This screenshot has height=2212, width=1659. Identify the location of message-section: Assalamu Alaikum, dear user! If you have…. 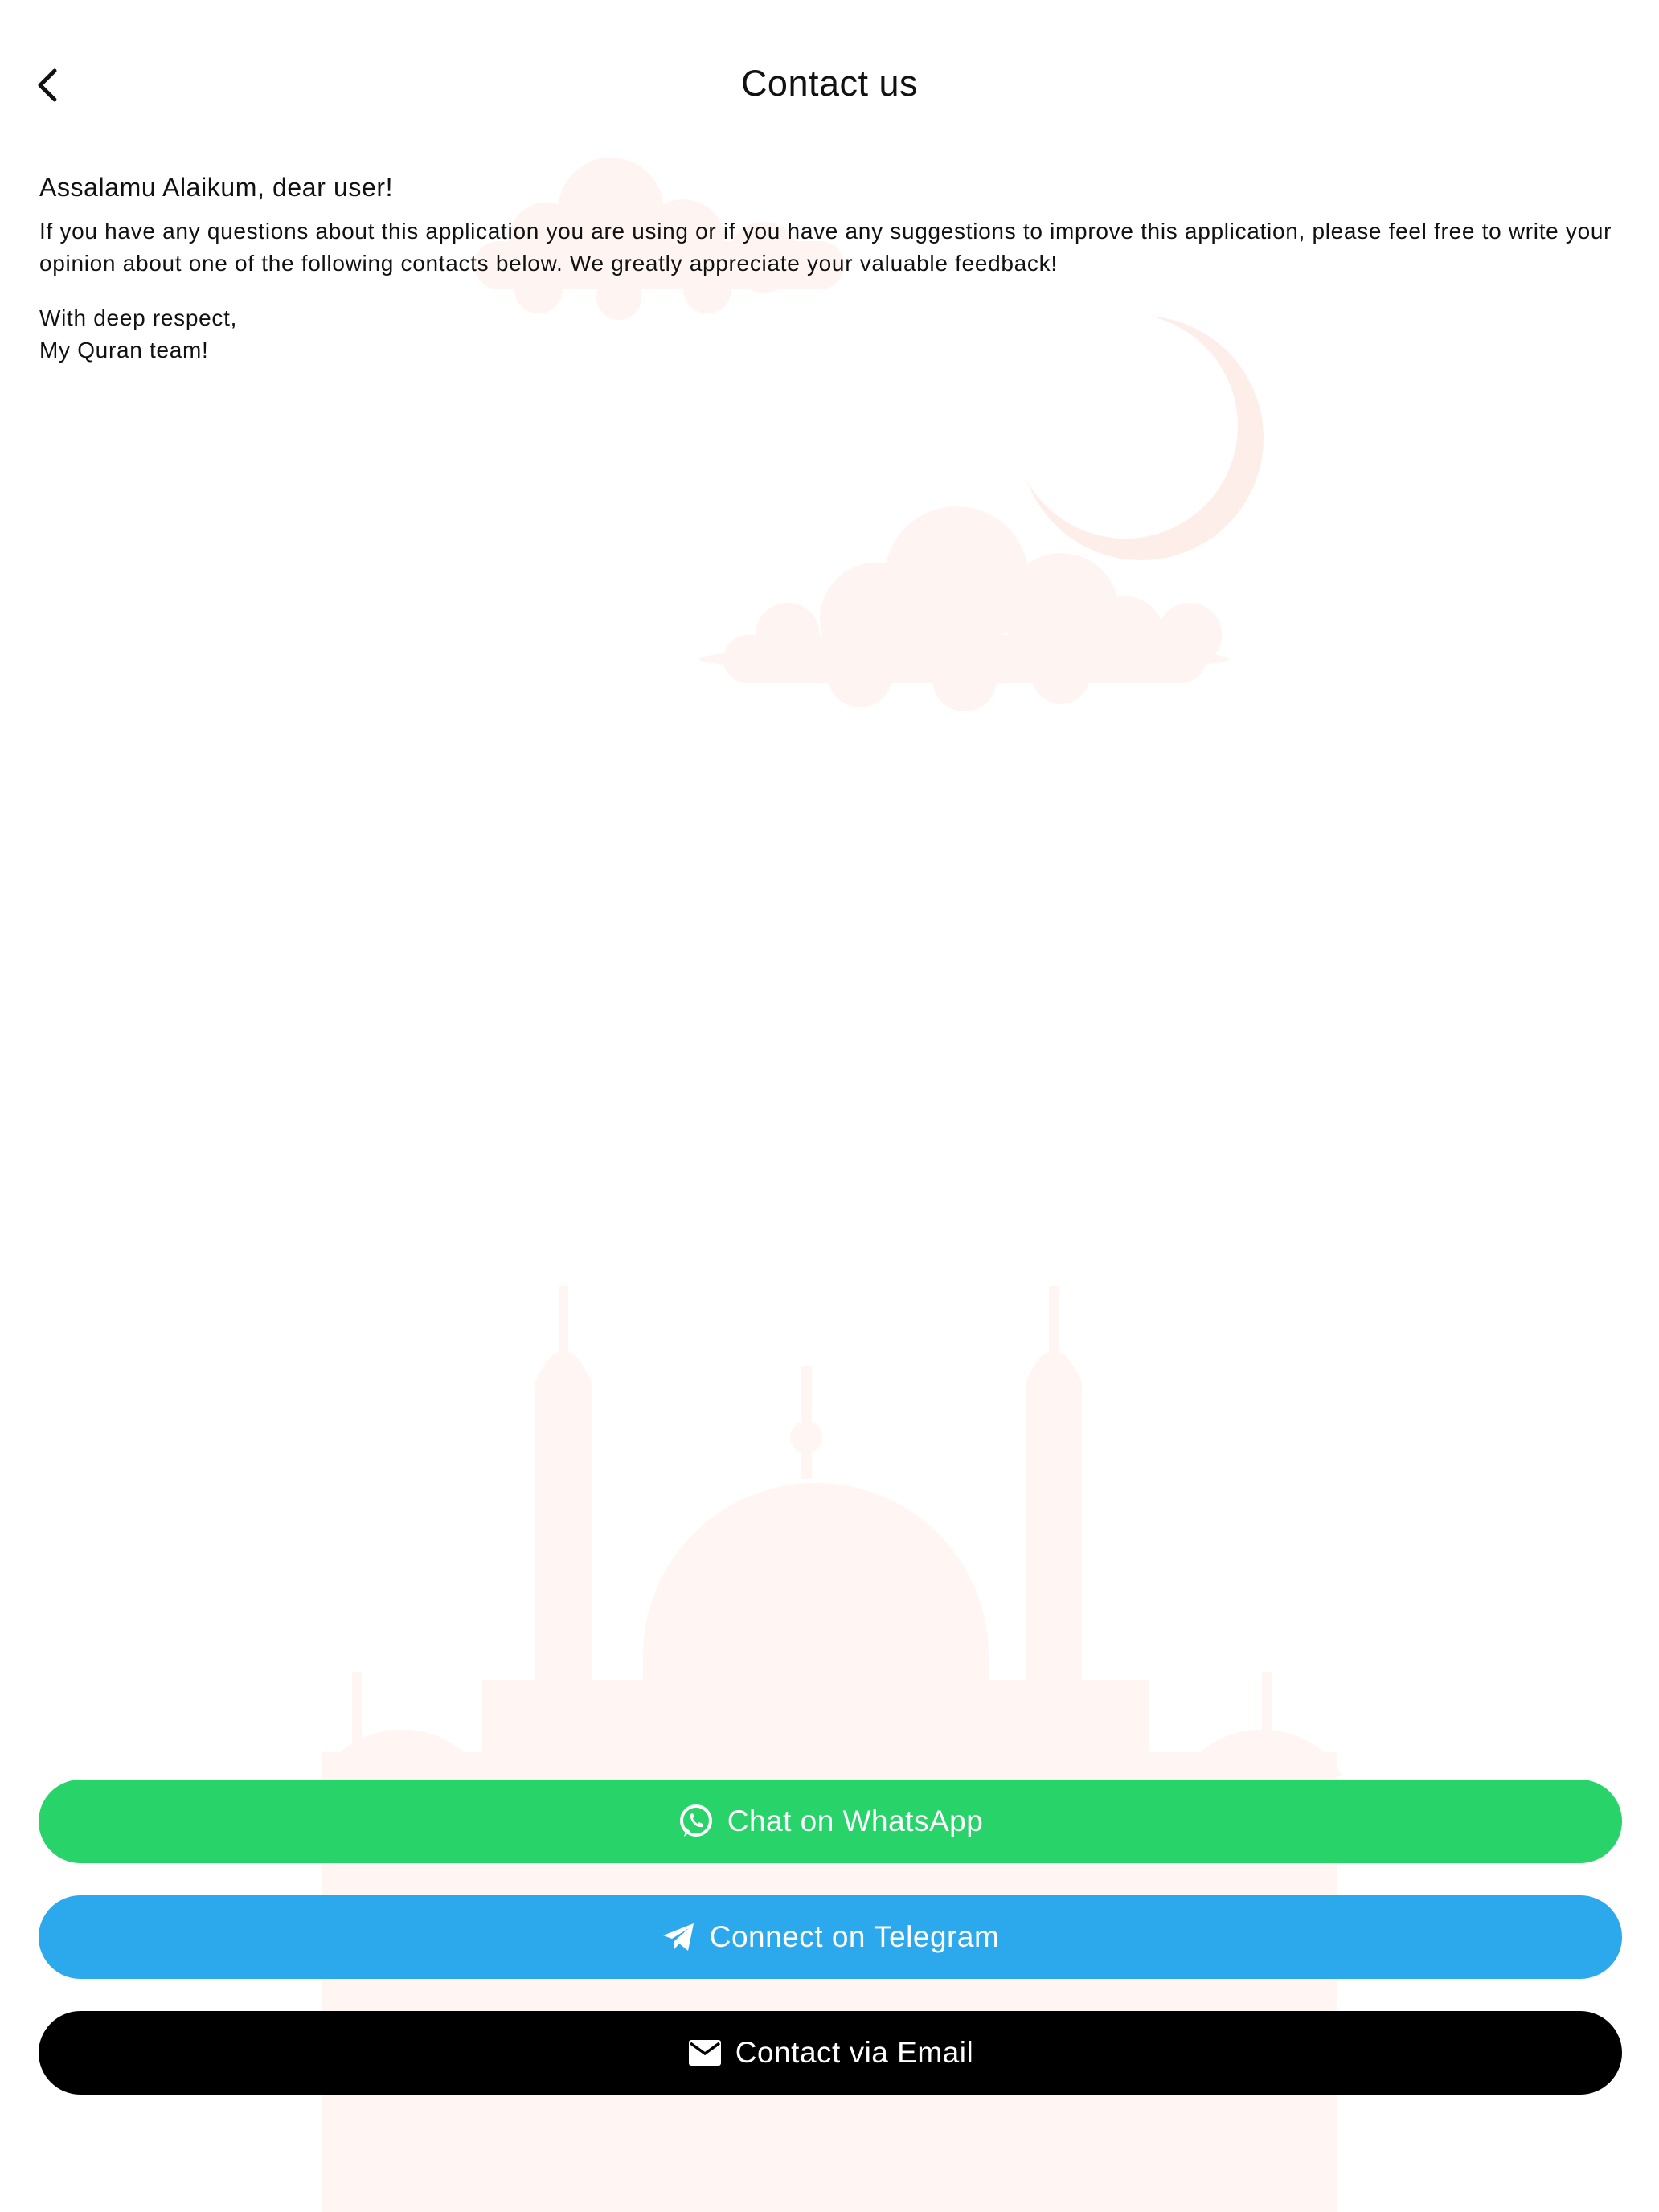
(831, 267).